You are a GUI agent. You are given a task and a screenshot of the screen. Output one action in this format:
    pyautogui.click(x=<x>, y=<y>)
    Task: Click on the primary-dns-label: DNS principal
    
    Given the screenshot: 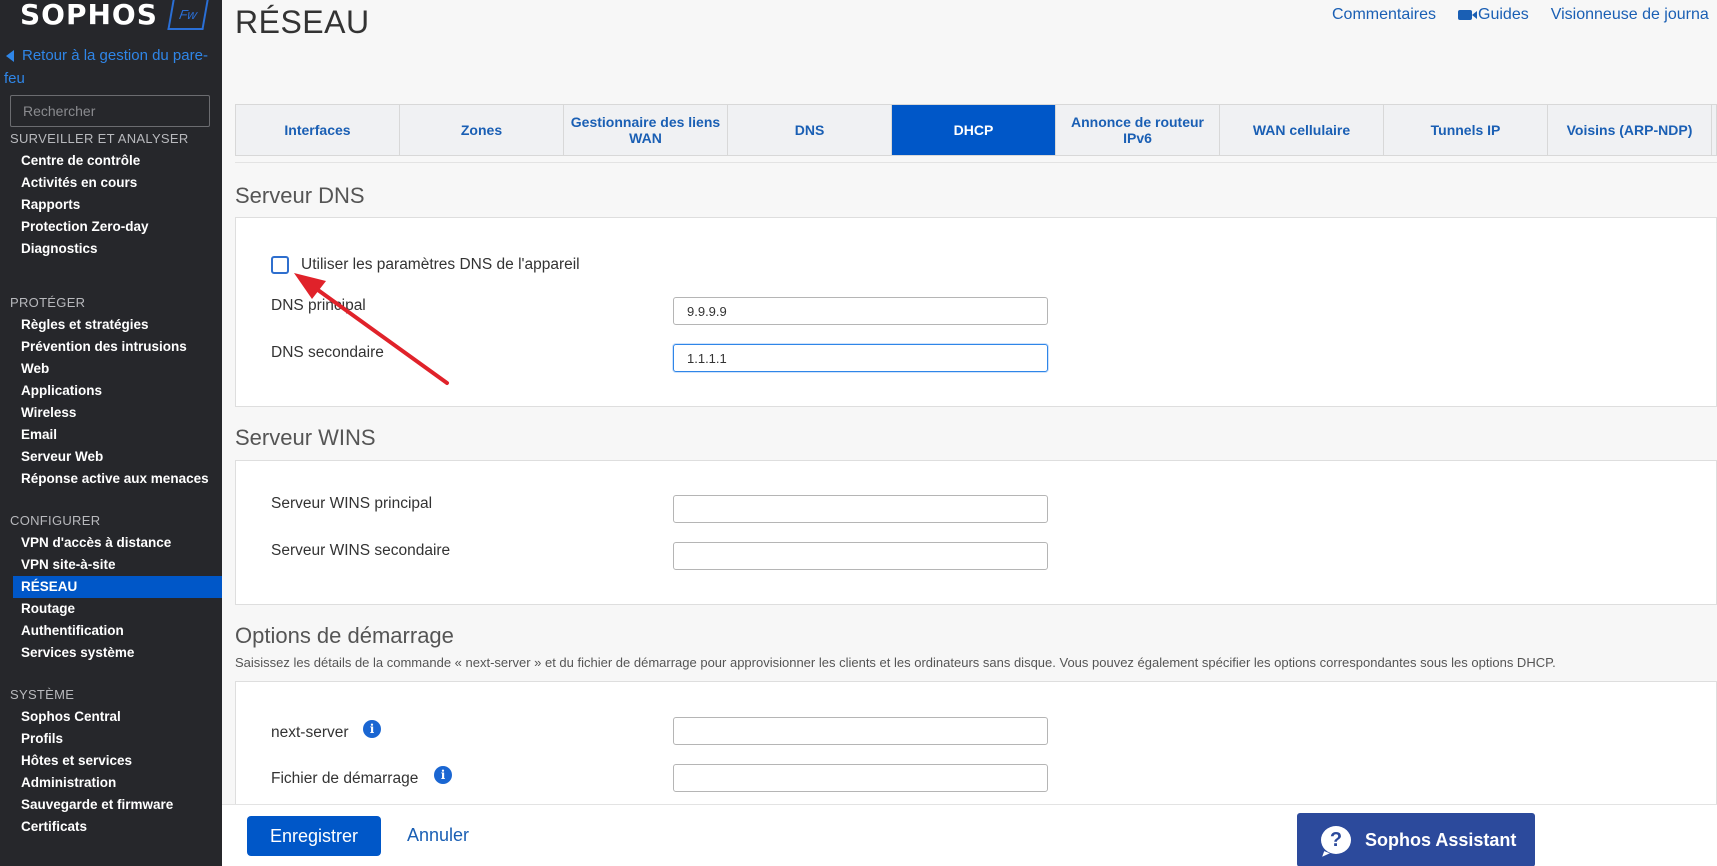 What is the action you would take?
    pyautogui.click(x=318, y=305)
    